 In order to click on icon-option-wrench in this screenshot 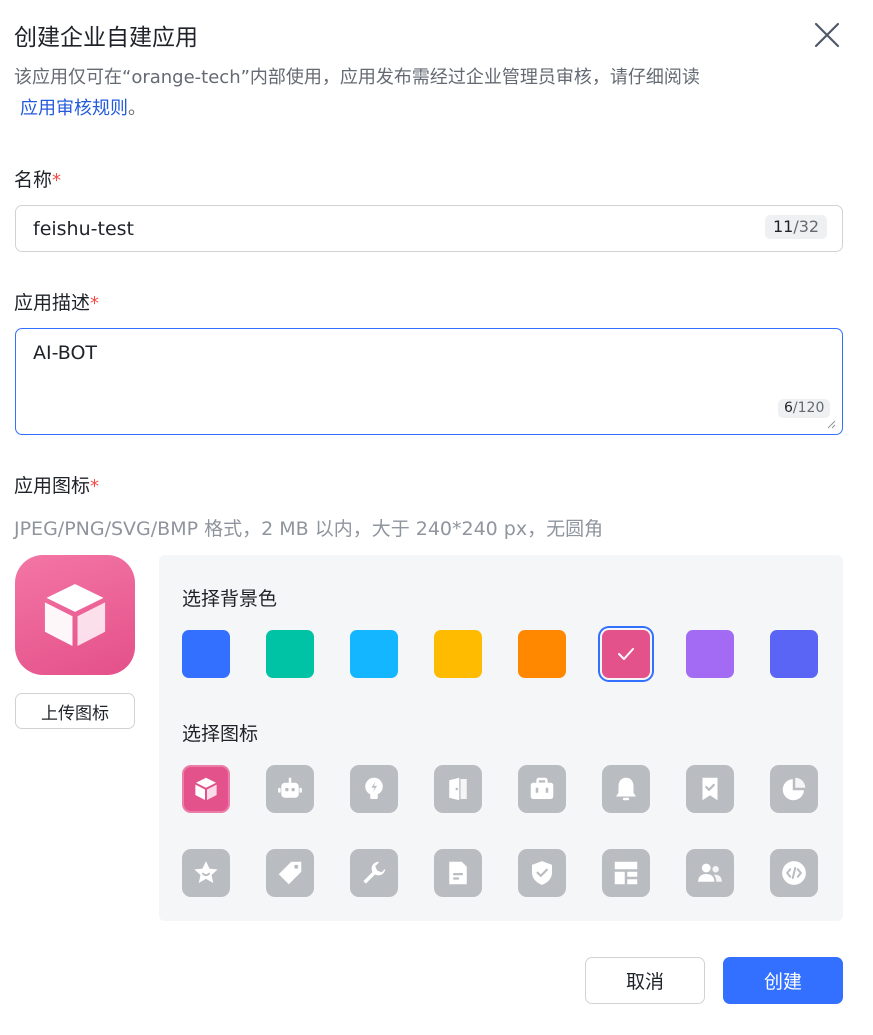, I will do `click(374, 873)`.